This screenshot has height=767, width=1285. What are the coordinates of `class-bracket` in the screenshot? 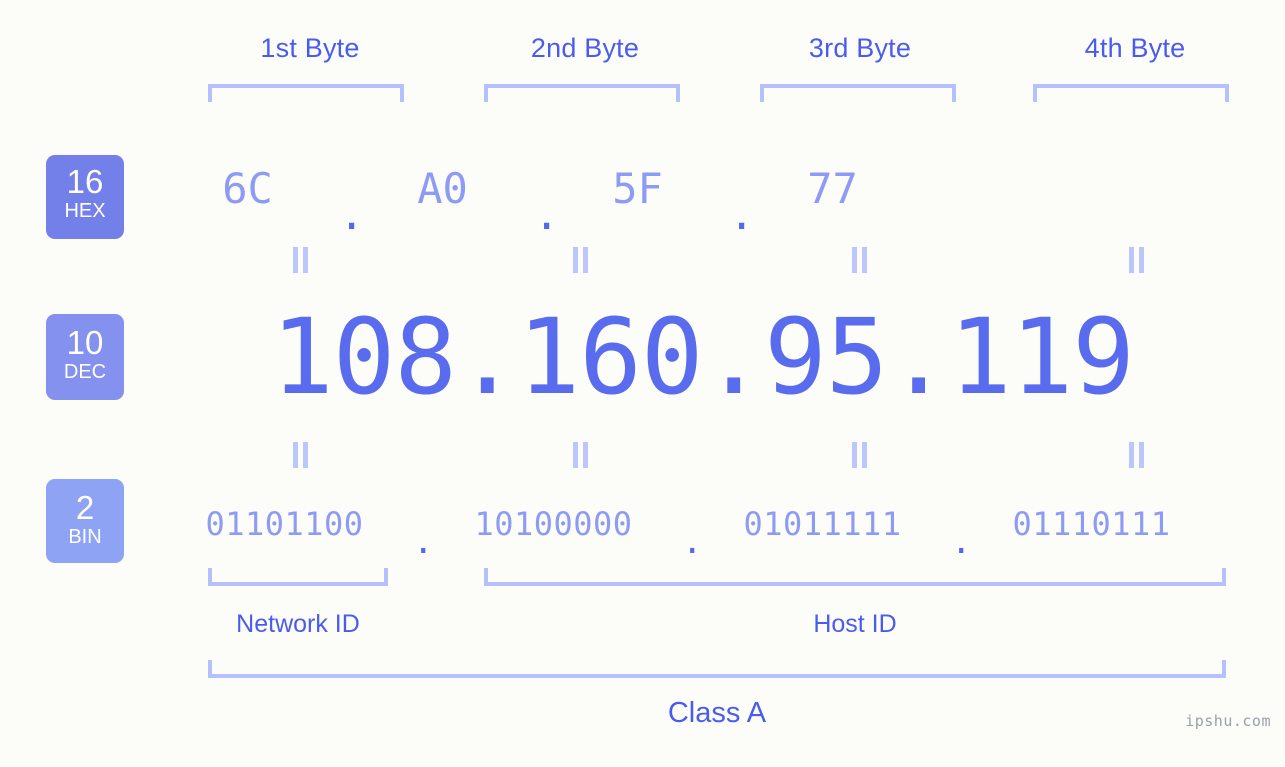 It's located at (717, 669).